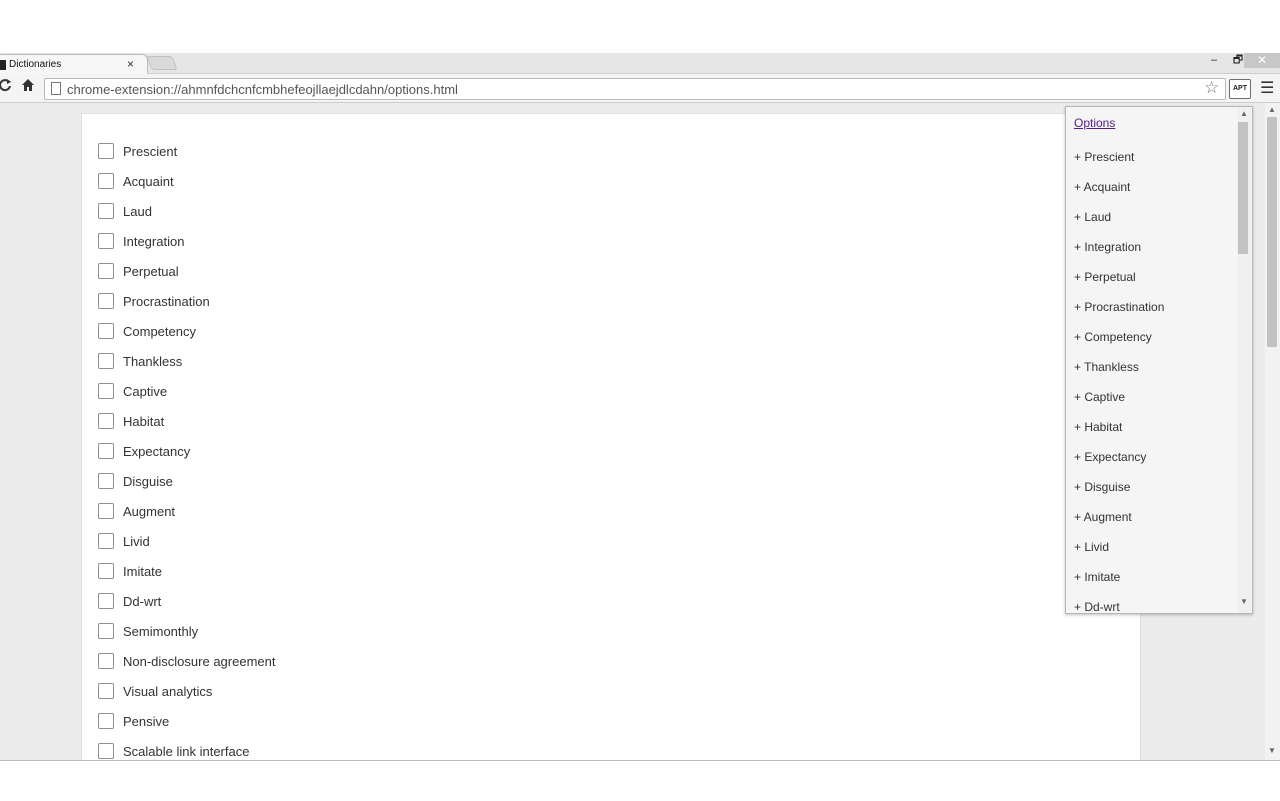  Describe the element at coordinates (148, 481) in the screenshot. I see `word-label: Disguise` at that location.